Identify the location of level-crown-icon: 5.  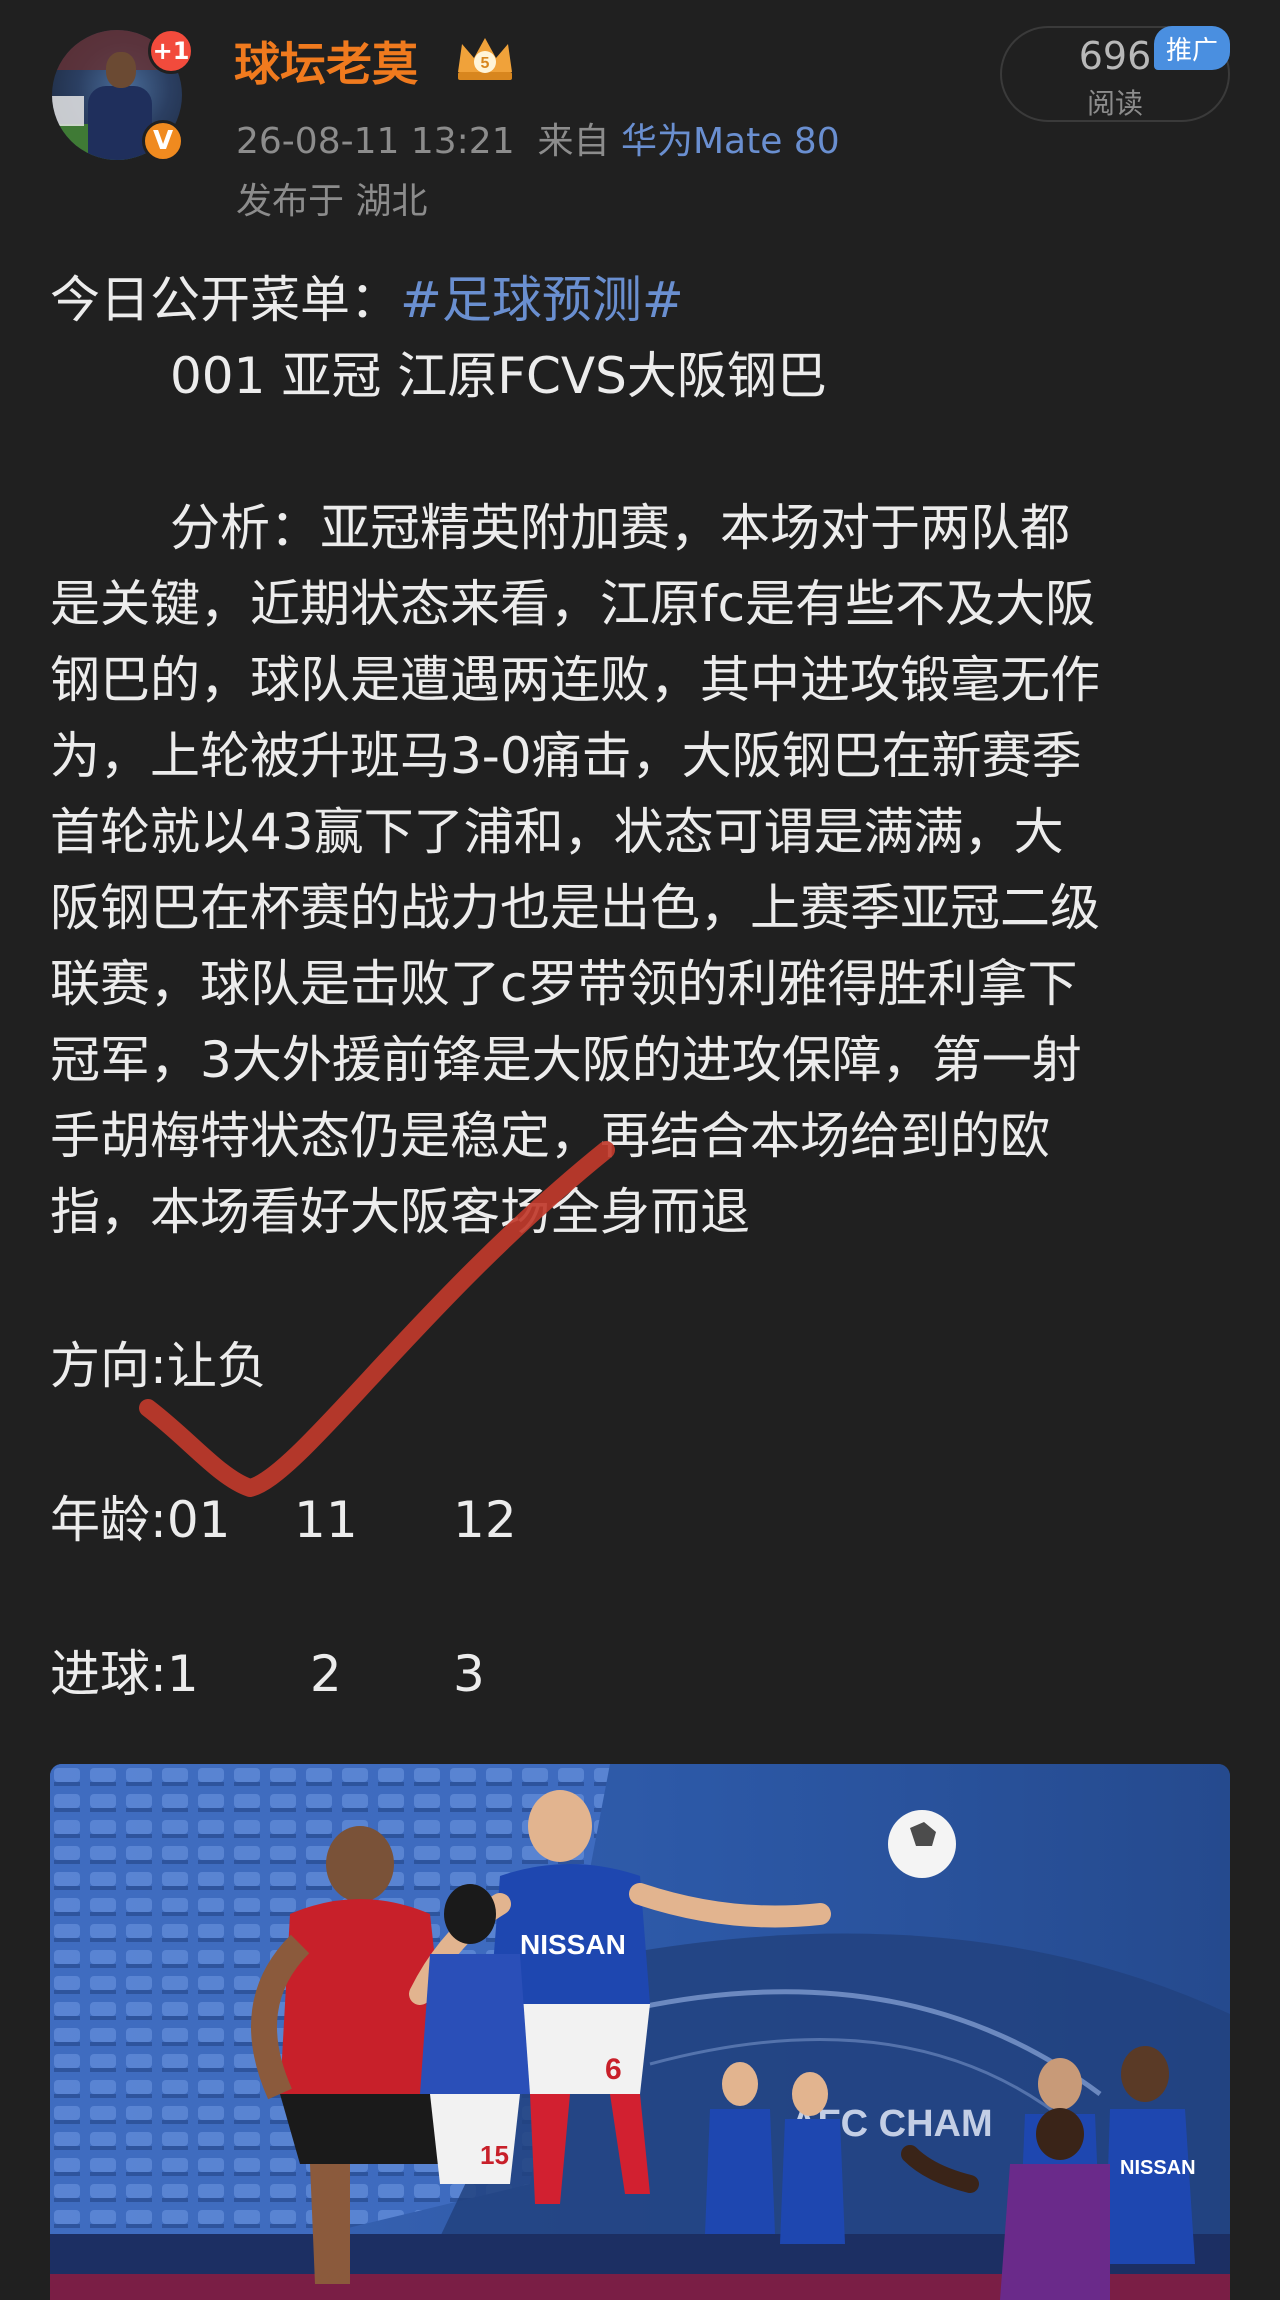
(485, 59).